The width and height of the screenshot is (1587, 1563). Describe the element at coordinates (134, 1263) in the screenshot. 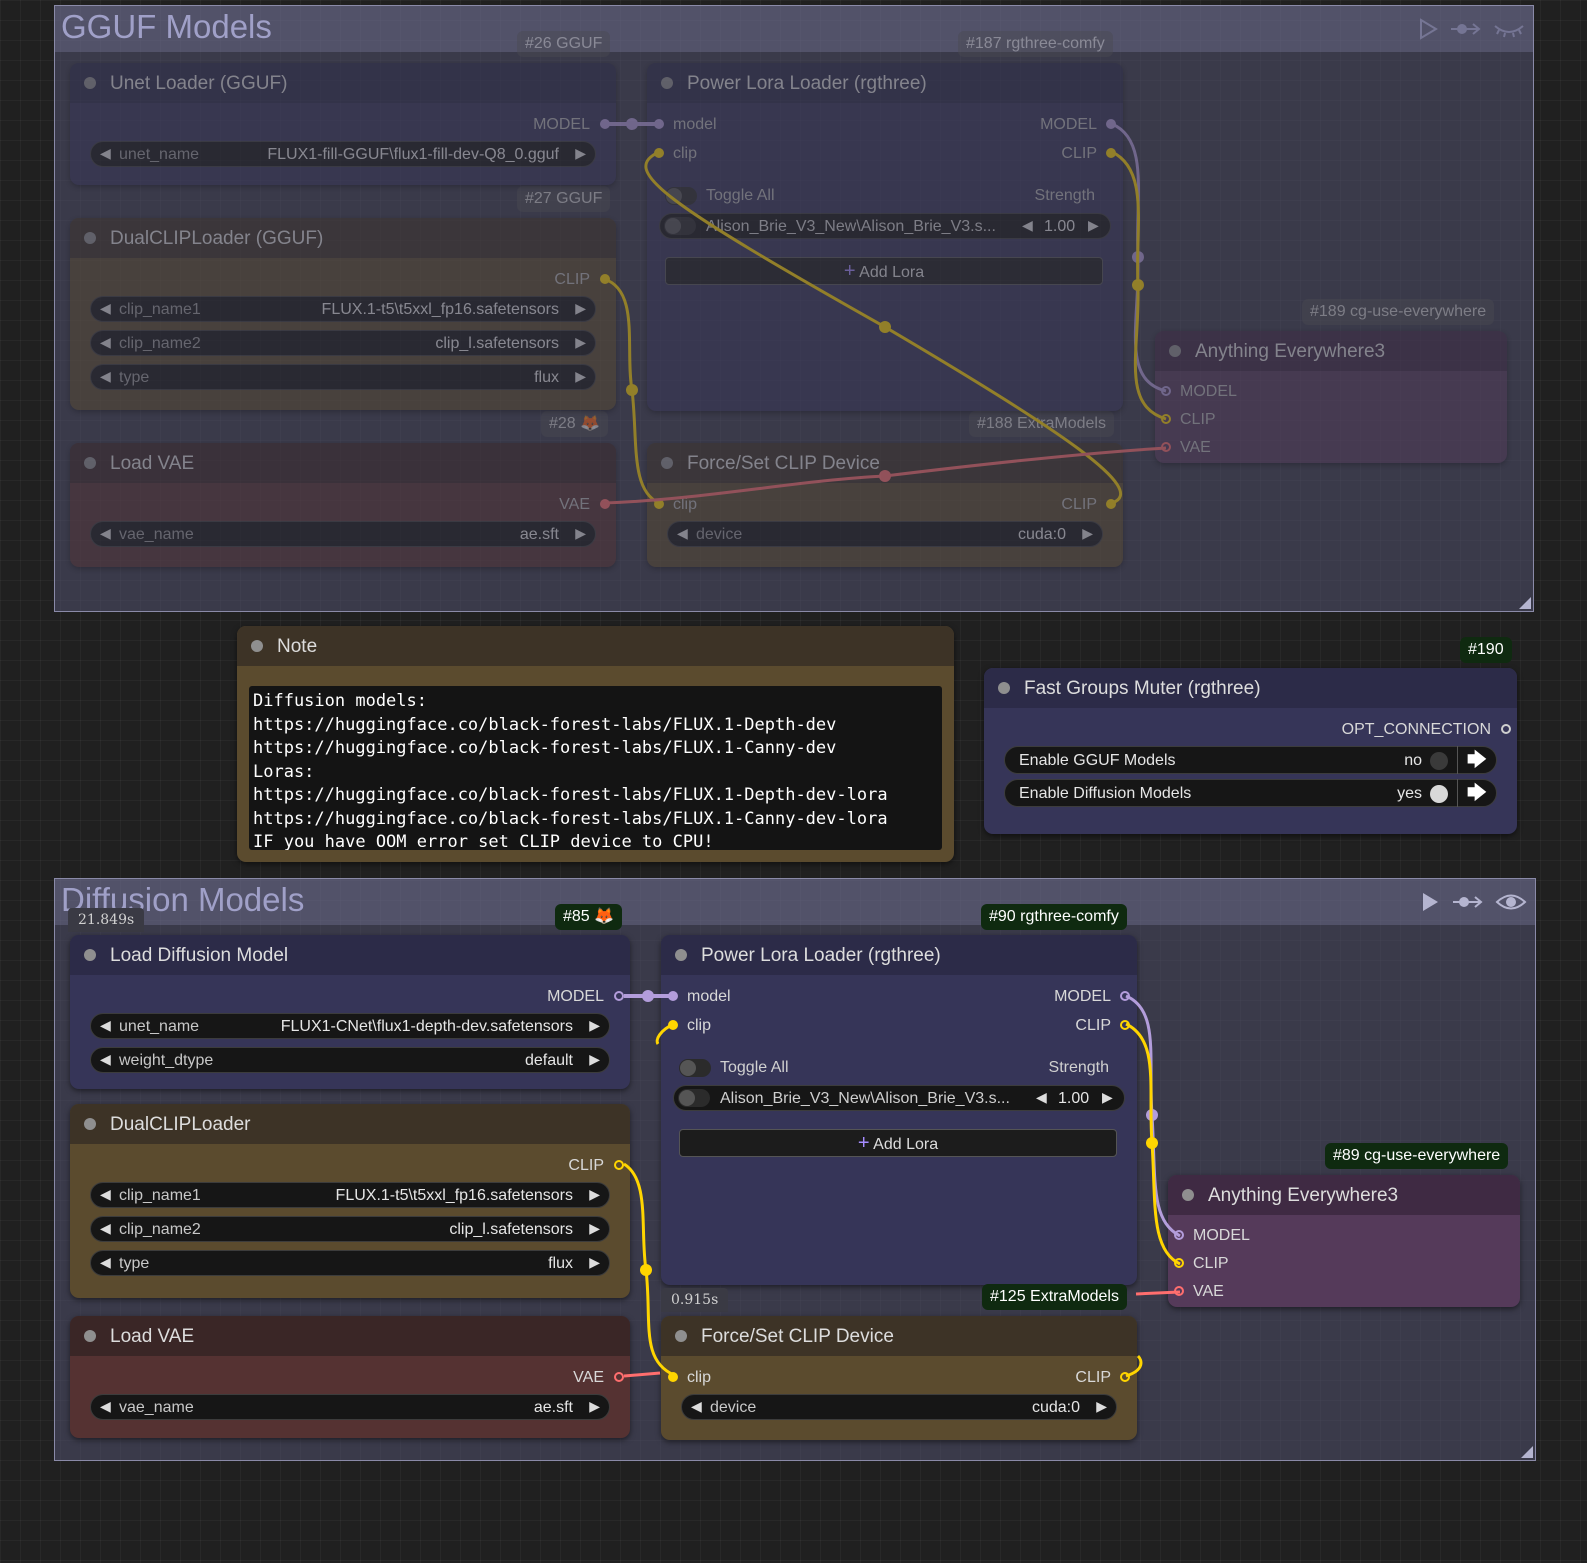

I see `widget-label: type` at that location.